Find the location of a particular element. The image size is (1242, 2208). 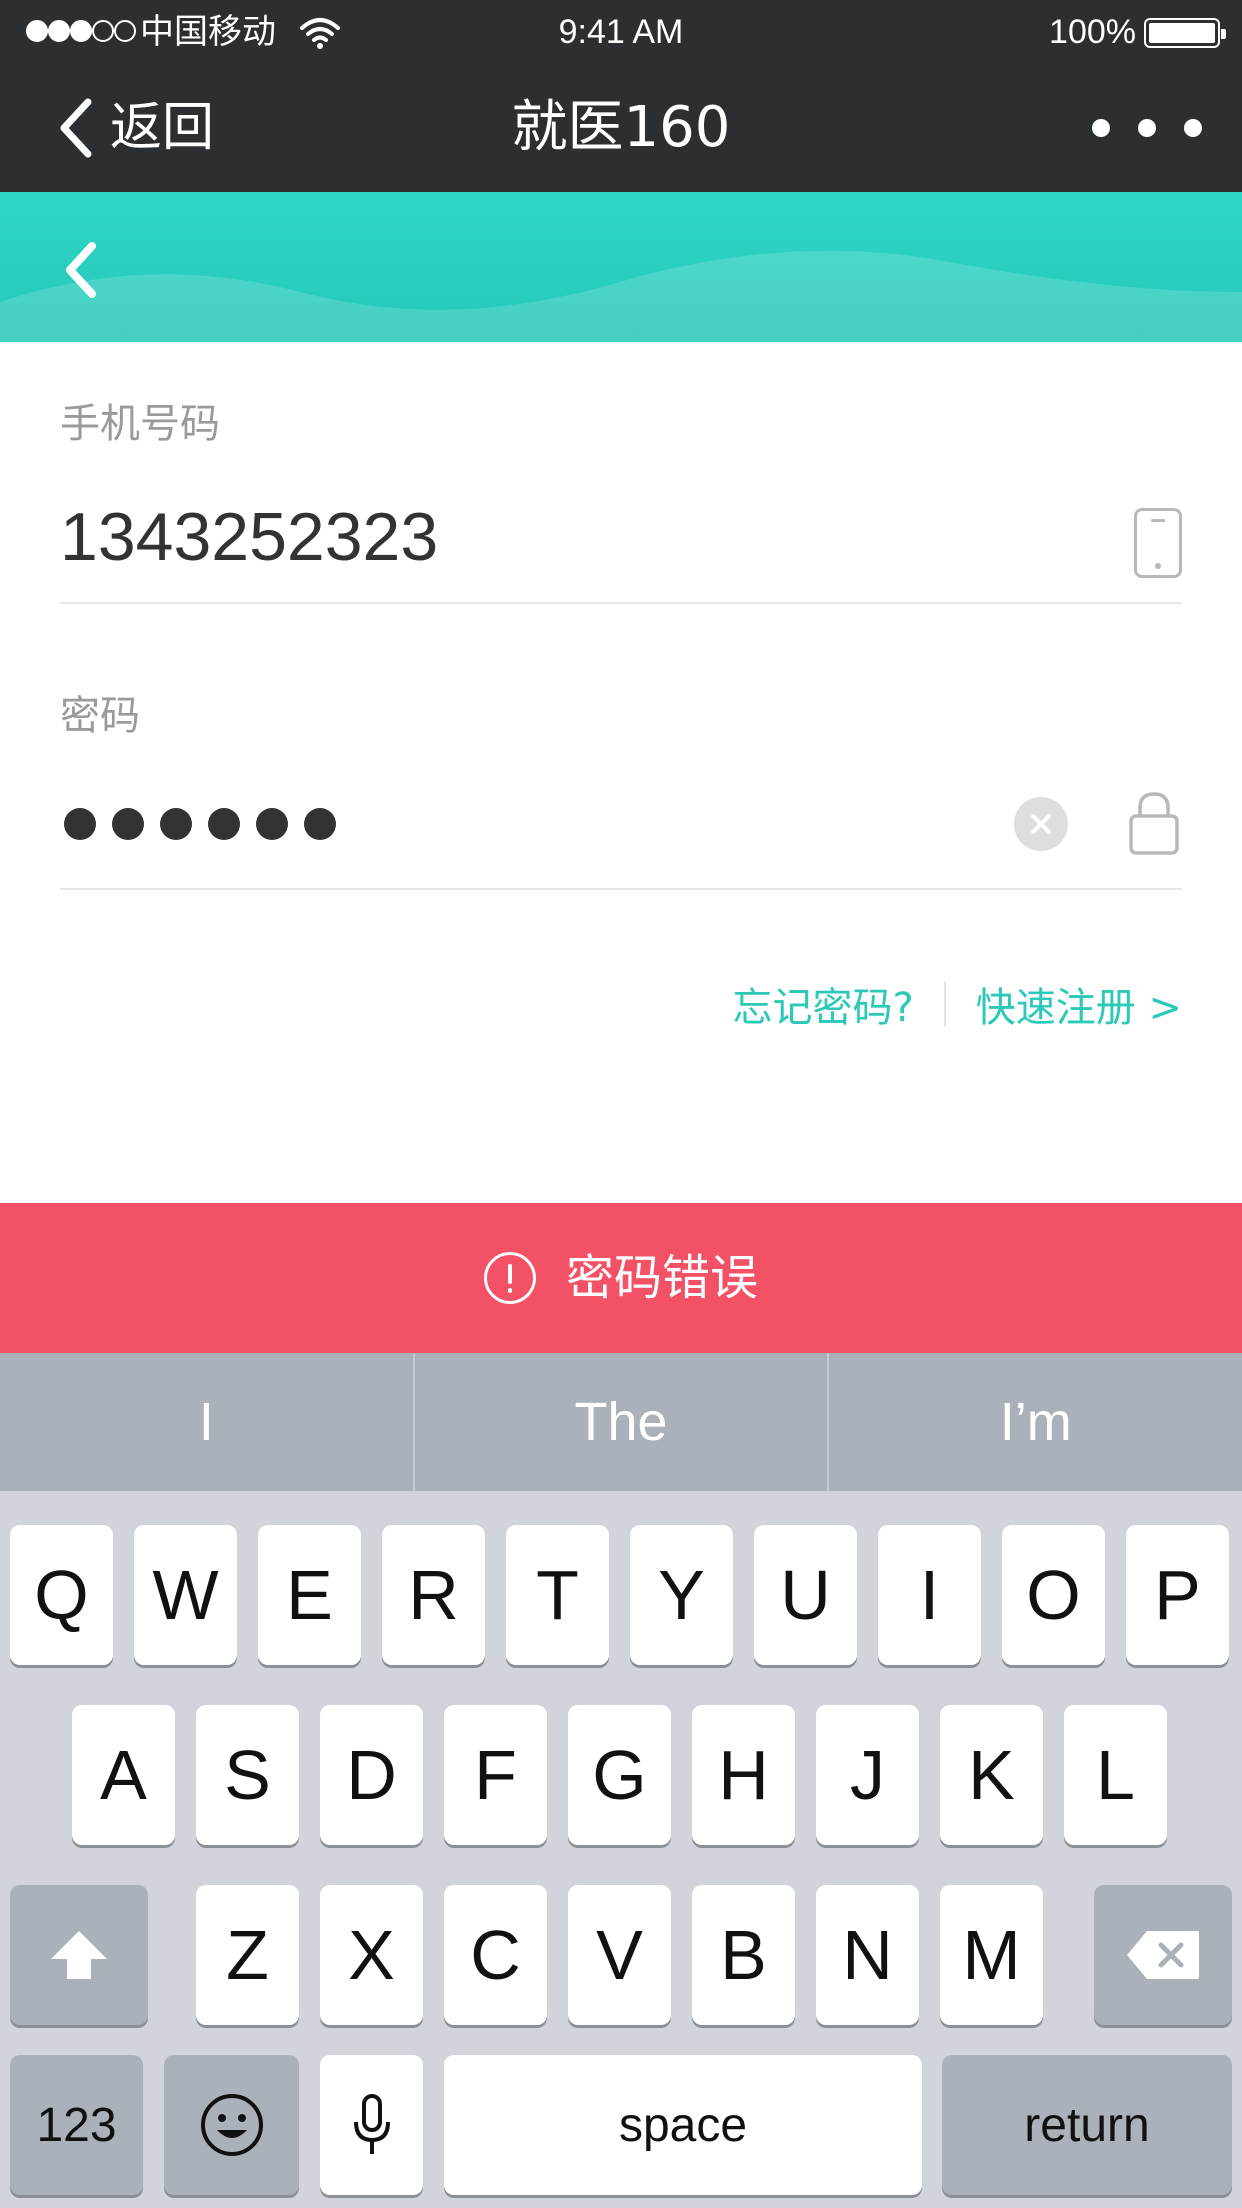

page-title: 就医160 is located at coordinates (621, 127).